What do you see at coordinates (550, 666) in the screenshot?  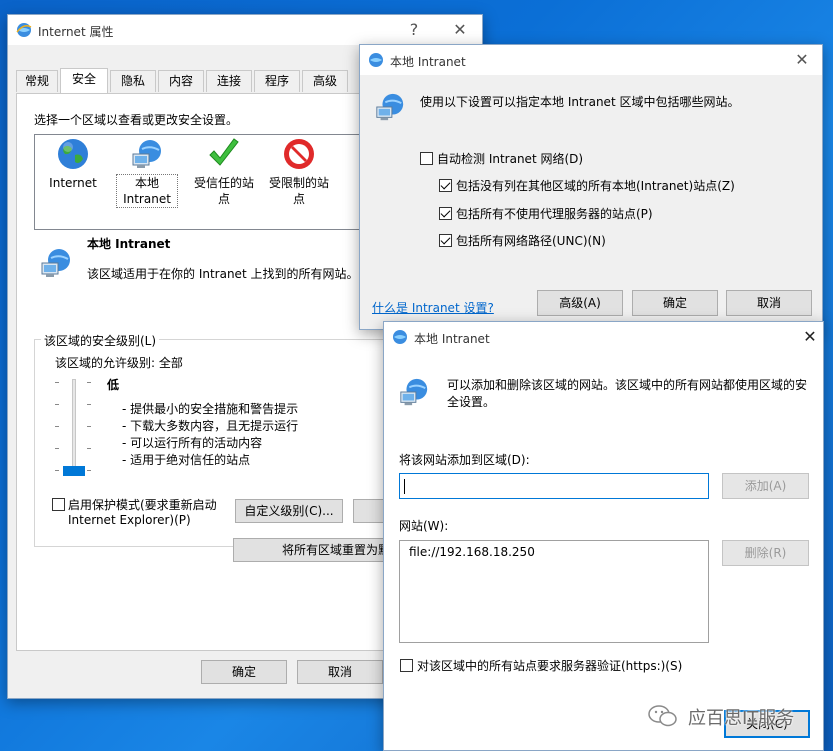 I see `require-https-label: 对该区域中的所有站点要求服务器验证(https:)(S)` at bounding box center [550, 666].